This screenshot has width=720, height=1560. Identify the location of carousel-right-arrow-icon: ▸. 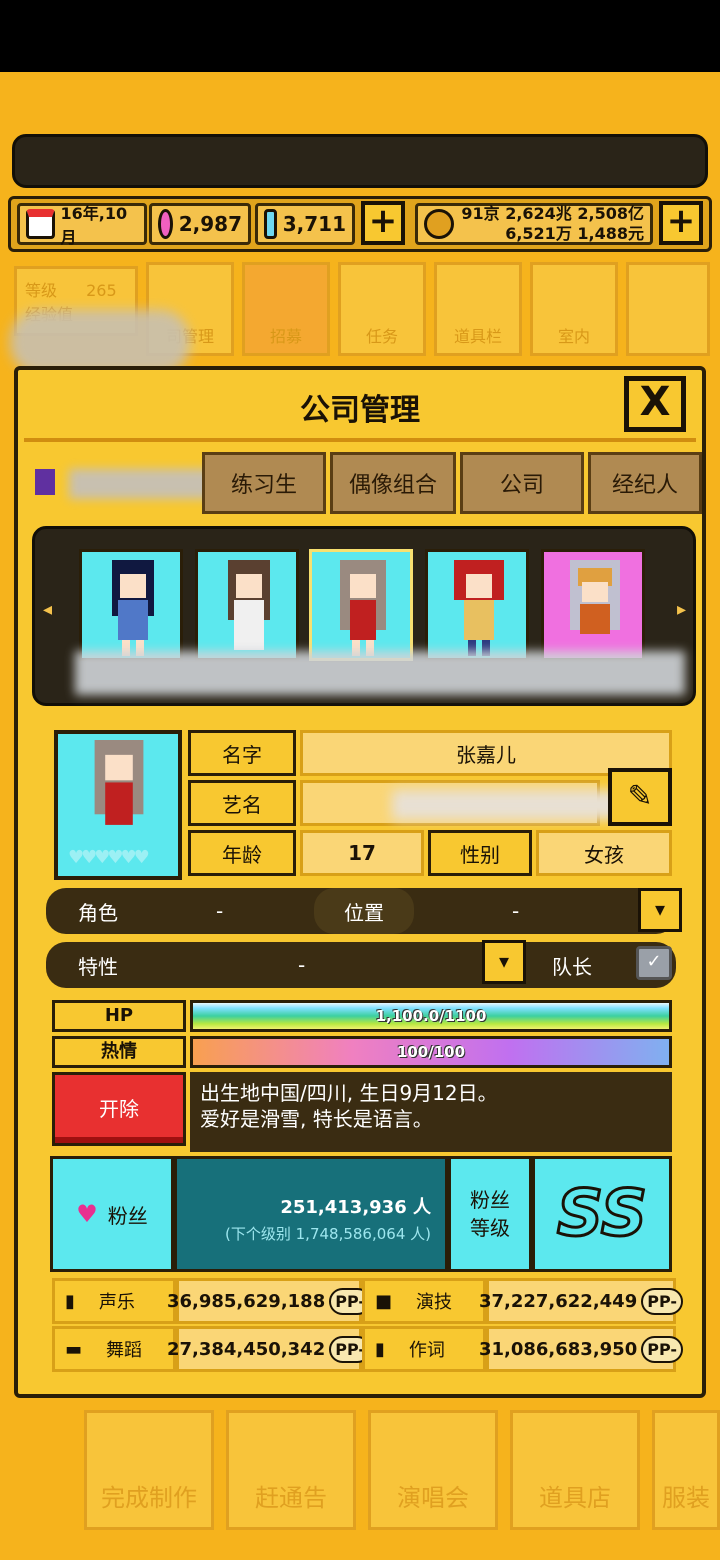
(681, 609).